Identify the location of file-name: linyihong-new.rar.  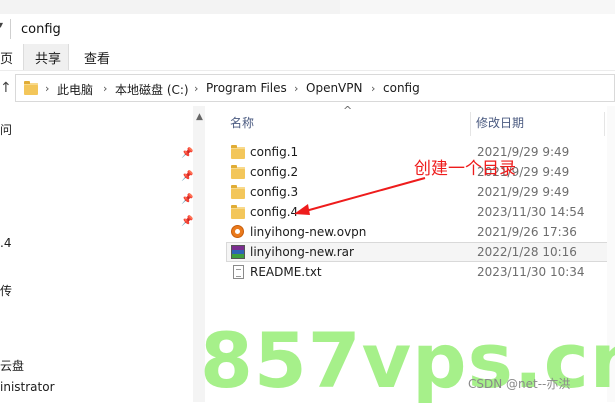
(302, 252).